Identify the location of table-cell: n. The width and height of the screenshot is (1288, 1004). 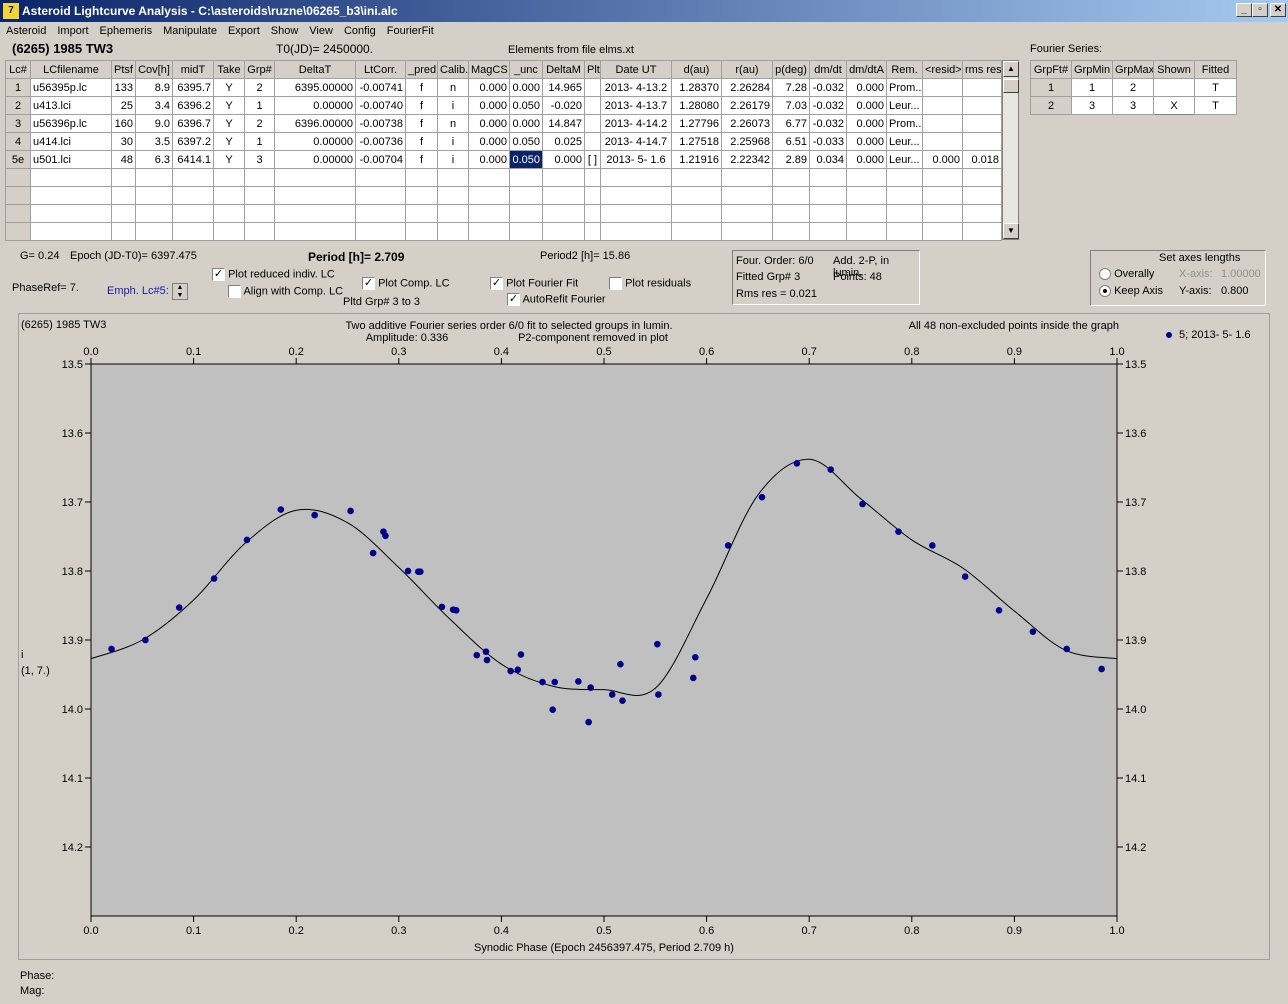
(453, 87).